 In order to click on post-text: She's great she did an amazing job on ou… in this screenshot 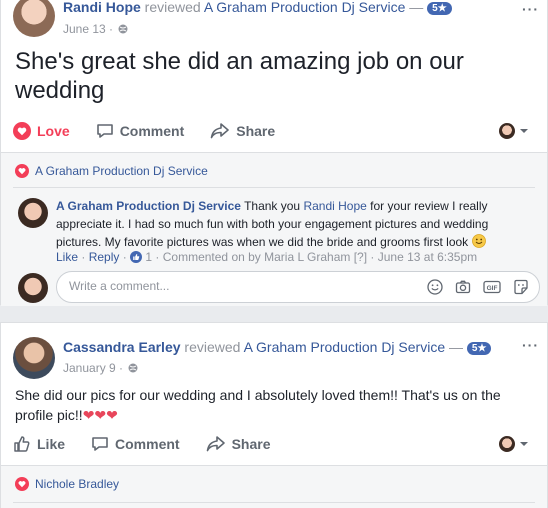, I will do `click(239, 76)`.